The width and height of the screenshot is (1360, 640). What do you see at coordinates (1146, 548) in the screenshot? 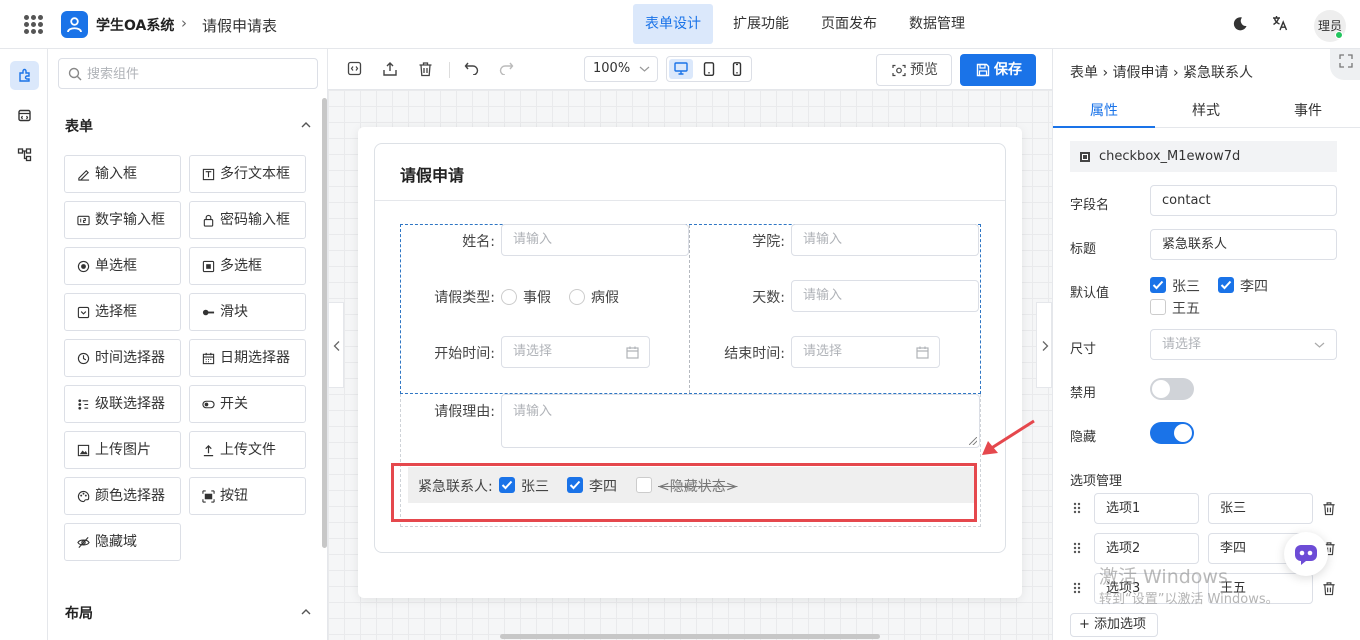
I see `option-key-input: 选项2` at bounding box center [1146, 548].